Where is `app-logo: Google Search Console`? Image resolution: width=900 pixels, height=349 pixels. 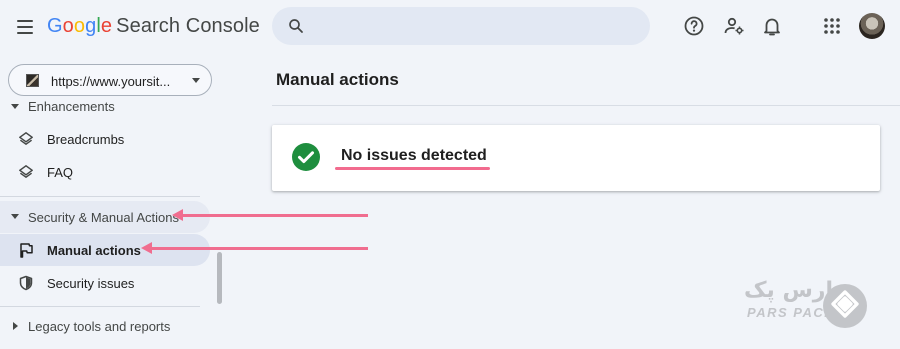
app-logo: Google Search Console is located at coordinates (153, 26).